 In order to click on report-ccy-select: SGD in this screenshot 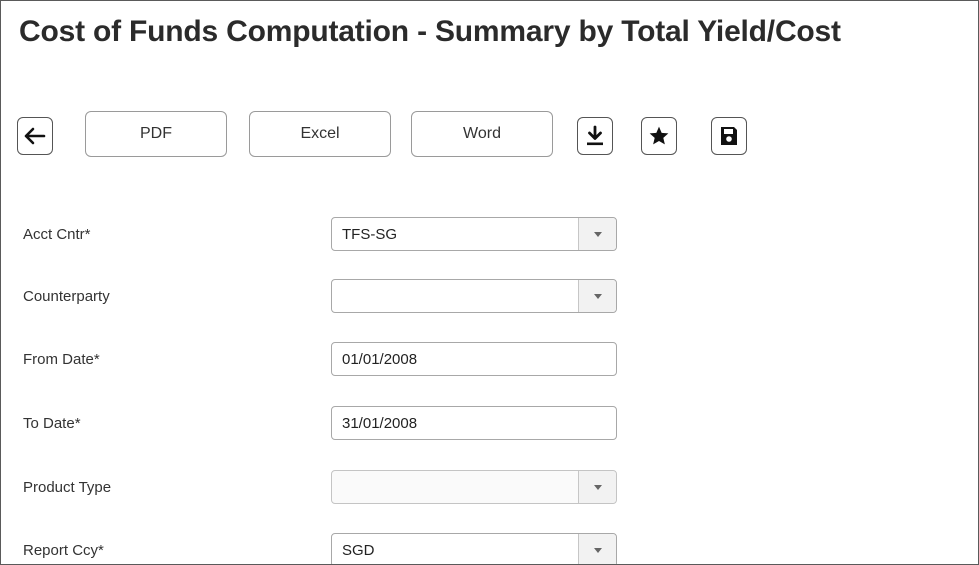, I will do `click(474, 548)`.